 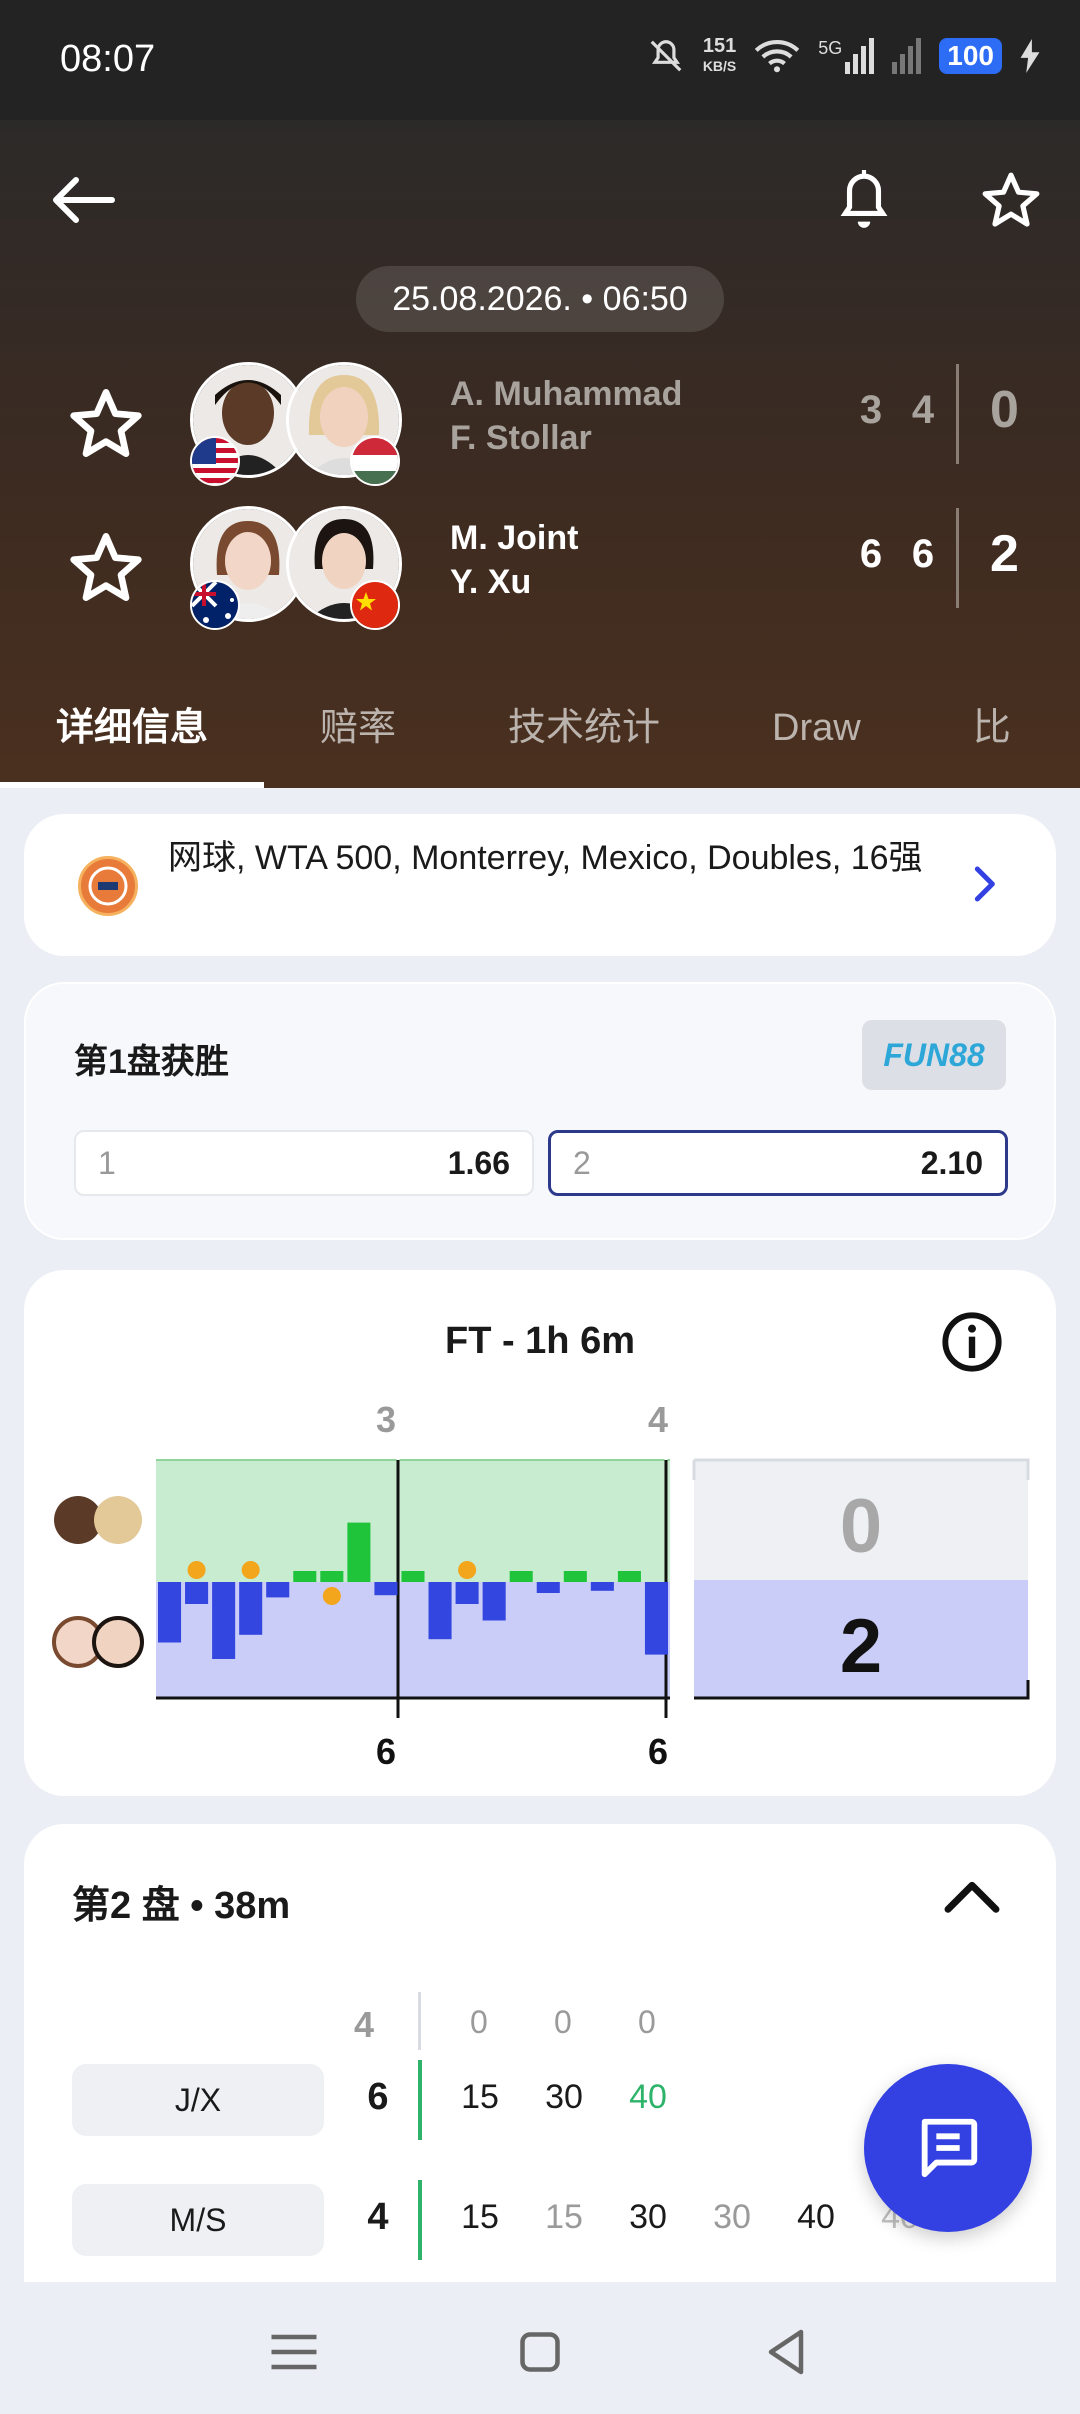 I want to click on favorite-match-button, so click(x=1011, y=201).